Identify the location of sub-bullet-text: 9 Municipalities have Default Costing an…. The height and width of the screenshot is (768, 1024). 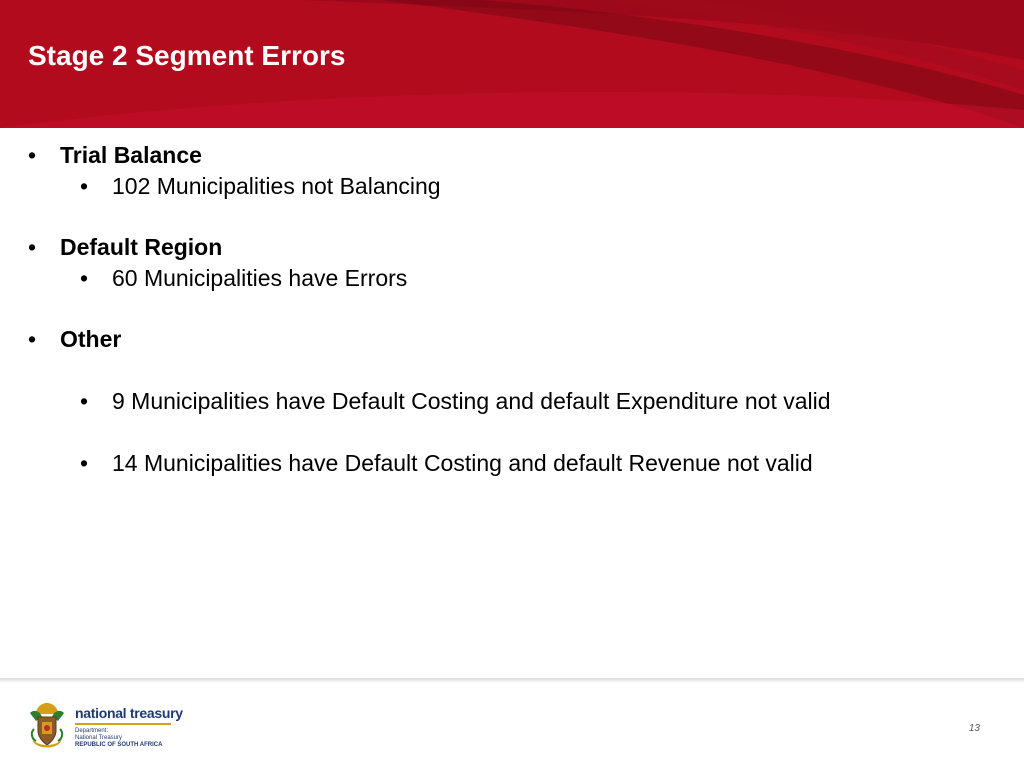
(471, 401).